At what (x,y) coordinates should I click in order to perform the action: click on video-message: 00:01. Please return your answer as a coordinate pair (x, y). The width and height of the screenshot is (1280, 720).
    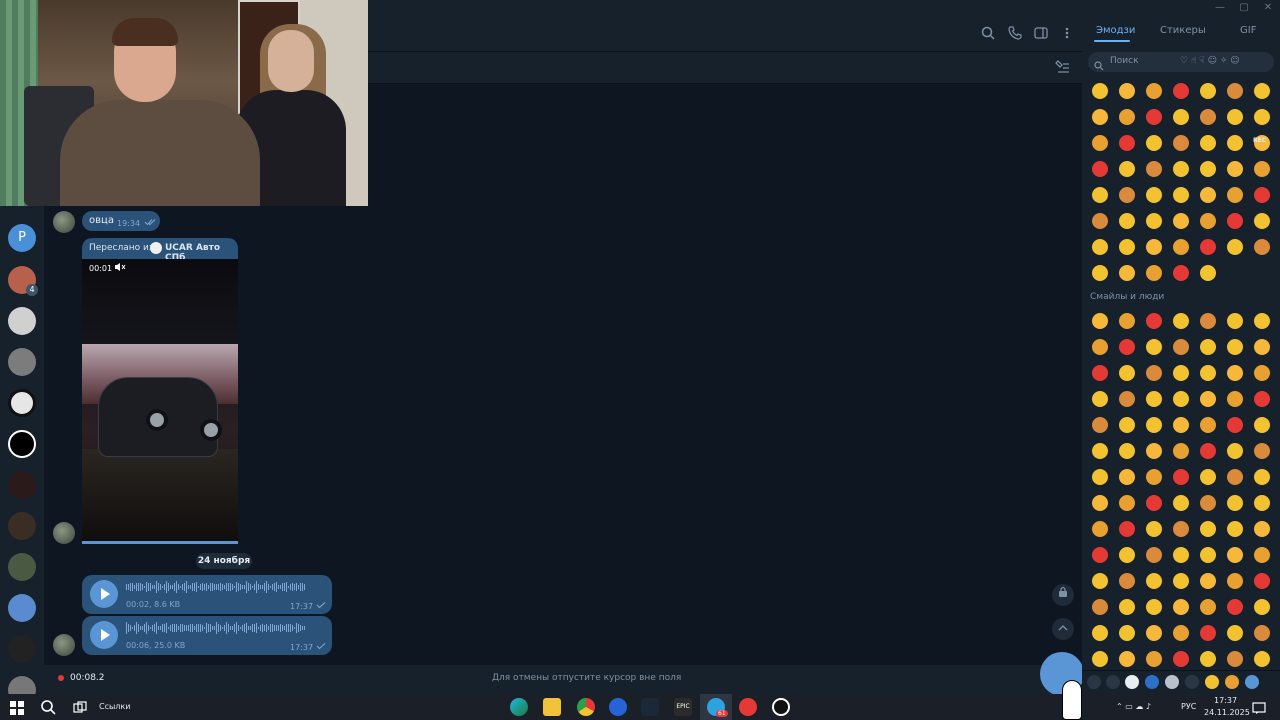
    Looking at the image, I should click on (160, 401).